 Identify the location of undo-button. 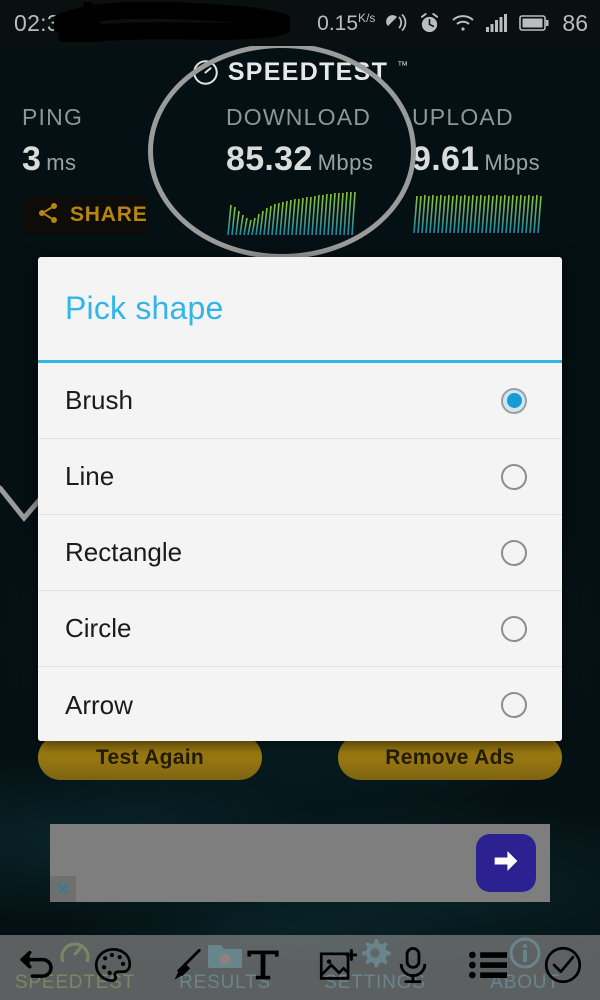
(37, 967).